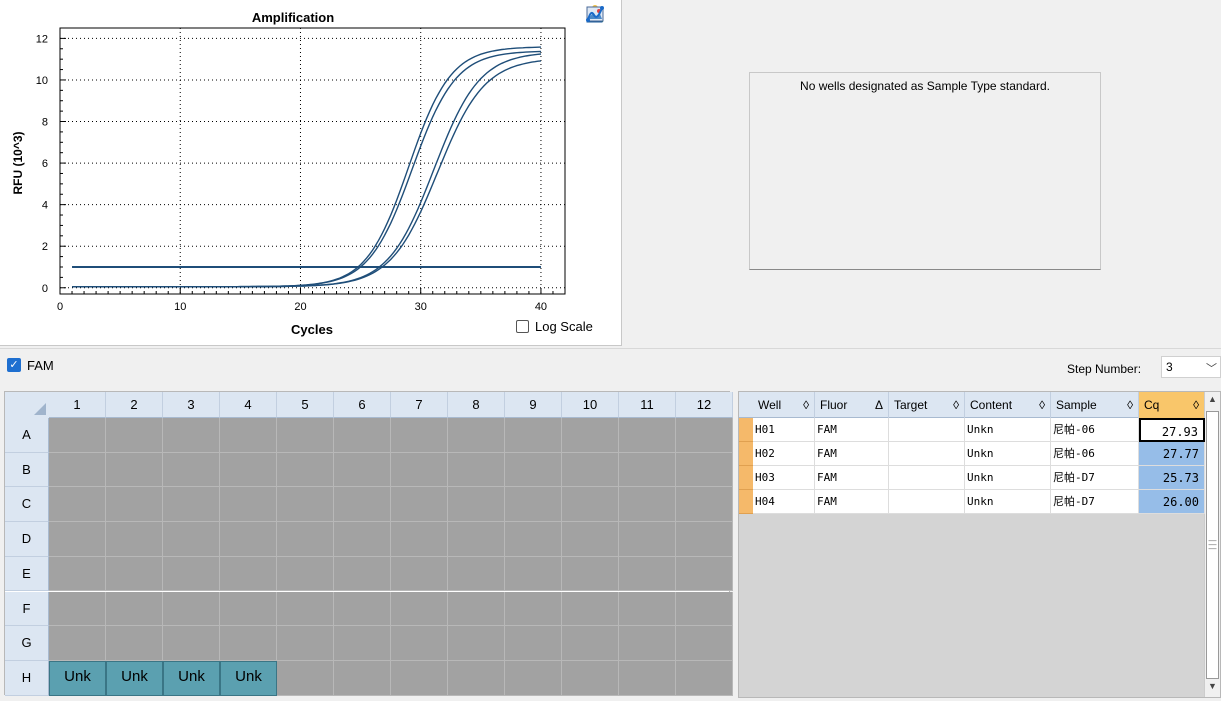  I want to click on cell-cq: 27.77, so click(1172, 454).